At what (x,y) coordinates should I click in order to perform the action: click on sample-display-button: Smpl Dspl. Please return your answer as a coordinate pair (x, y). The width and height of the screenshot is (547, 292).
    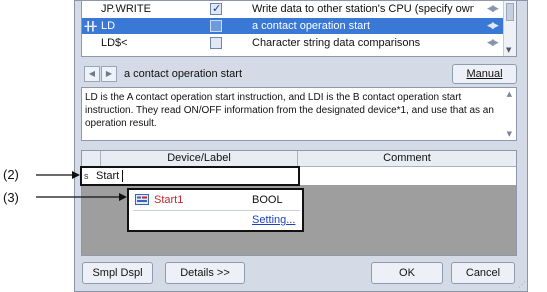
    Looking at the image, I should click on (117, 273).